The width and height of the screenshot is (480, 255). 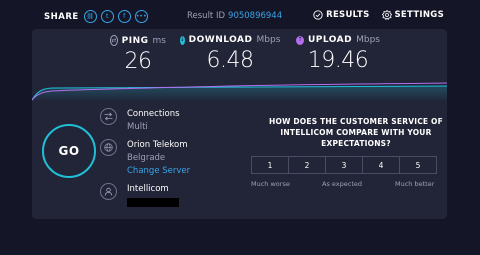 What do you see at coordinates (418, 165) in the screenshot?
I see `rating-option-5: 5` at bounding box center [418, 165].